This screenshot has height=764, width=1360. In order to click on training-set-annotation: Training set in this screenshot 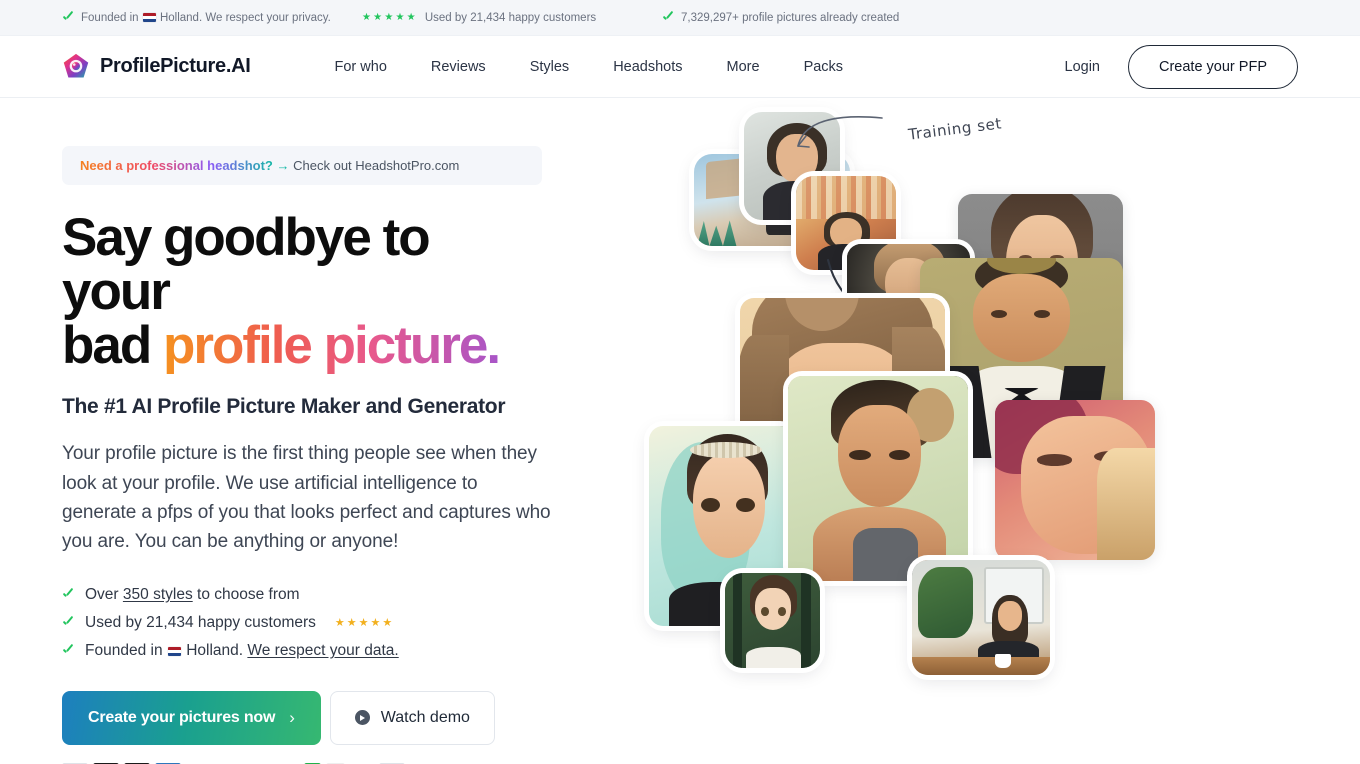, I will do `click(955, 129)`.